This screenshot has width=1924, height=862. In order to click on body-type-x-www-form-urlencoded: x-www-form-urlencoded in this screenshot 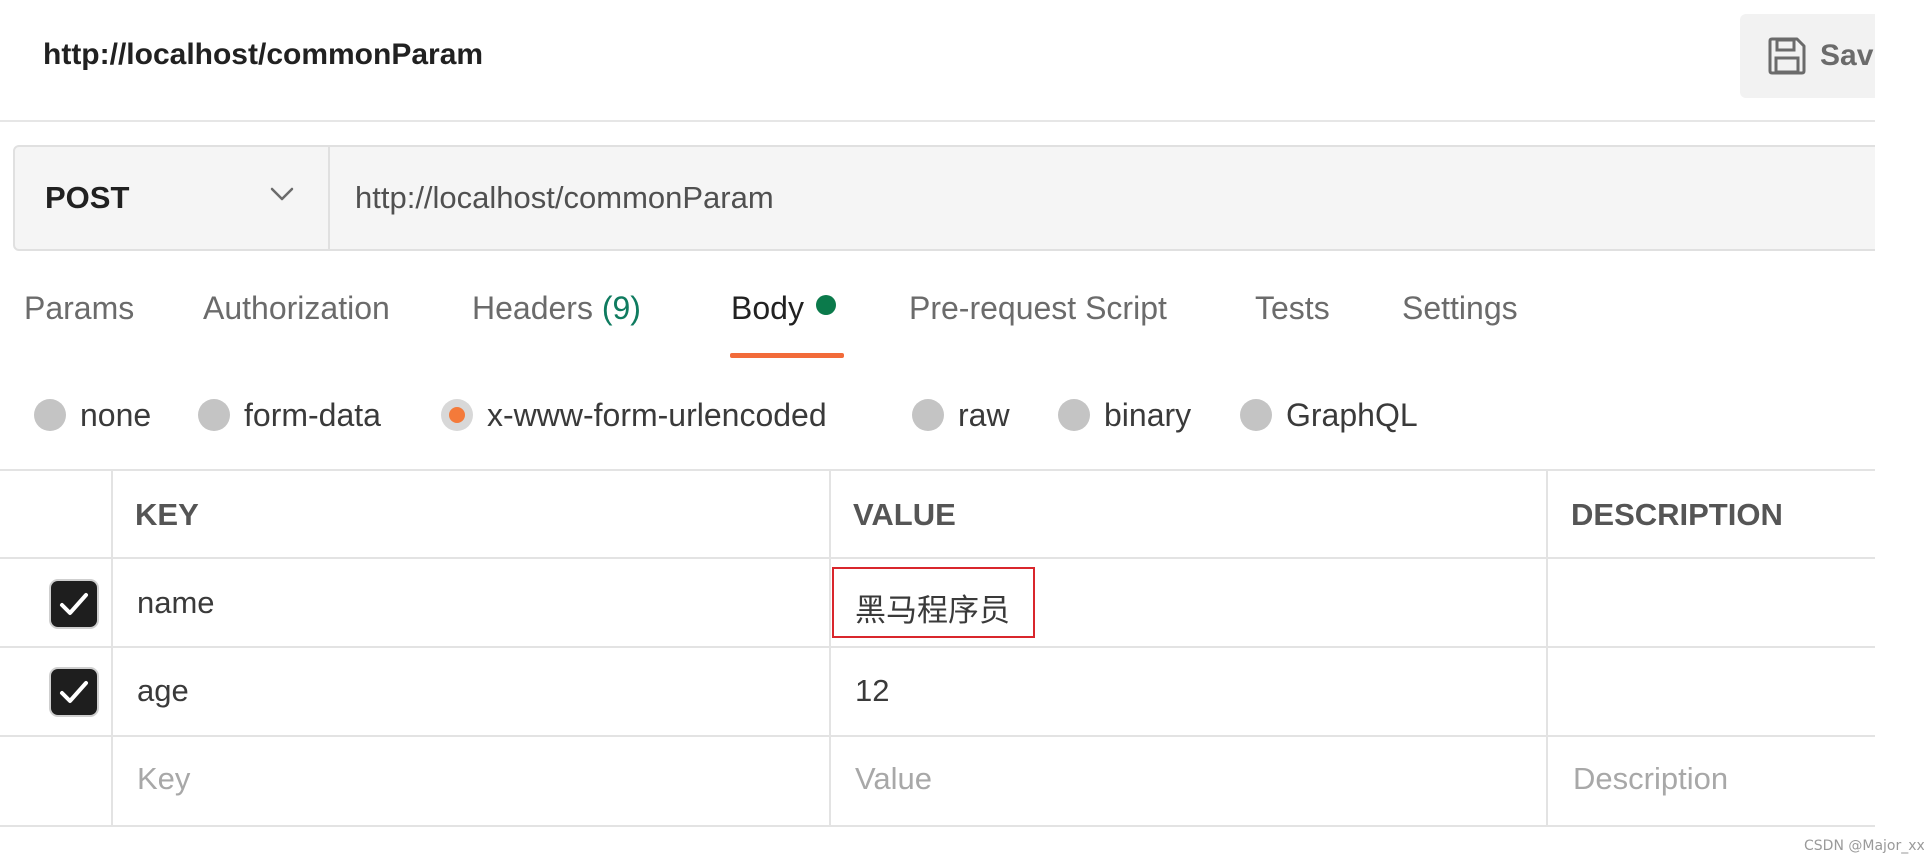, I will do `click(634, 415)`.